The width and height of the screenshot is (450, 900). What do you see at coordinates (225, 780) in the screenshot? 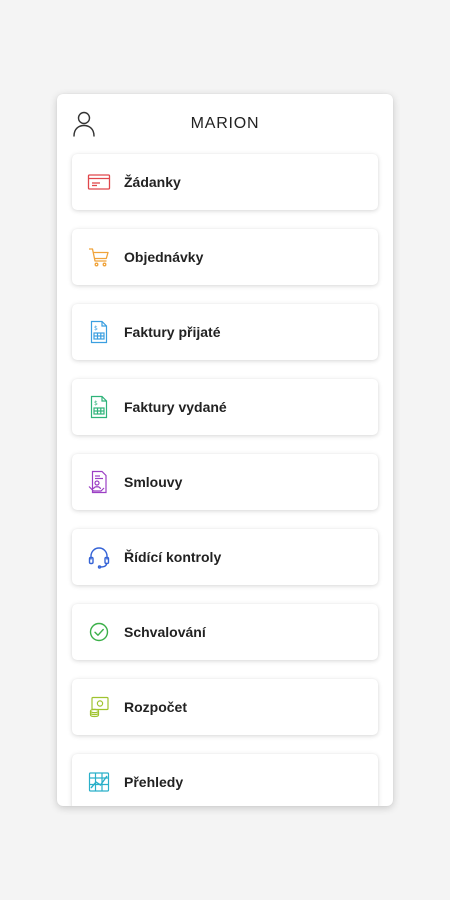
I see `menu-item-prehledy: Přehledy` at bounding box center [225, 780].